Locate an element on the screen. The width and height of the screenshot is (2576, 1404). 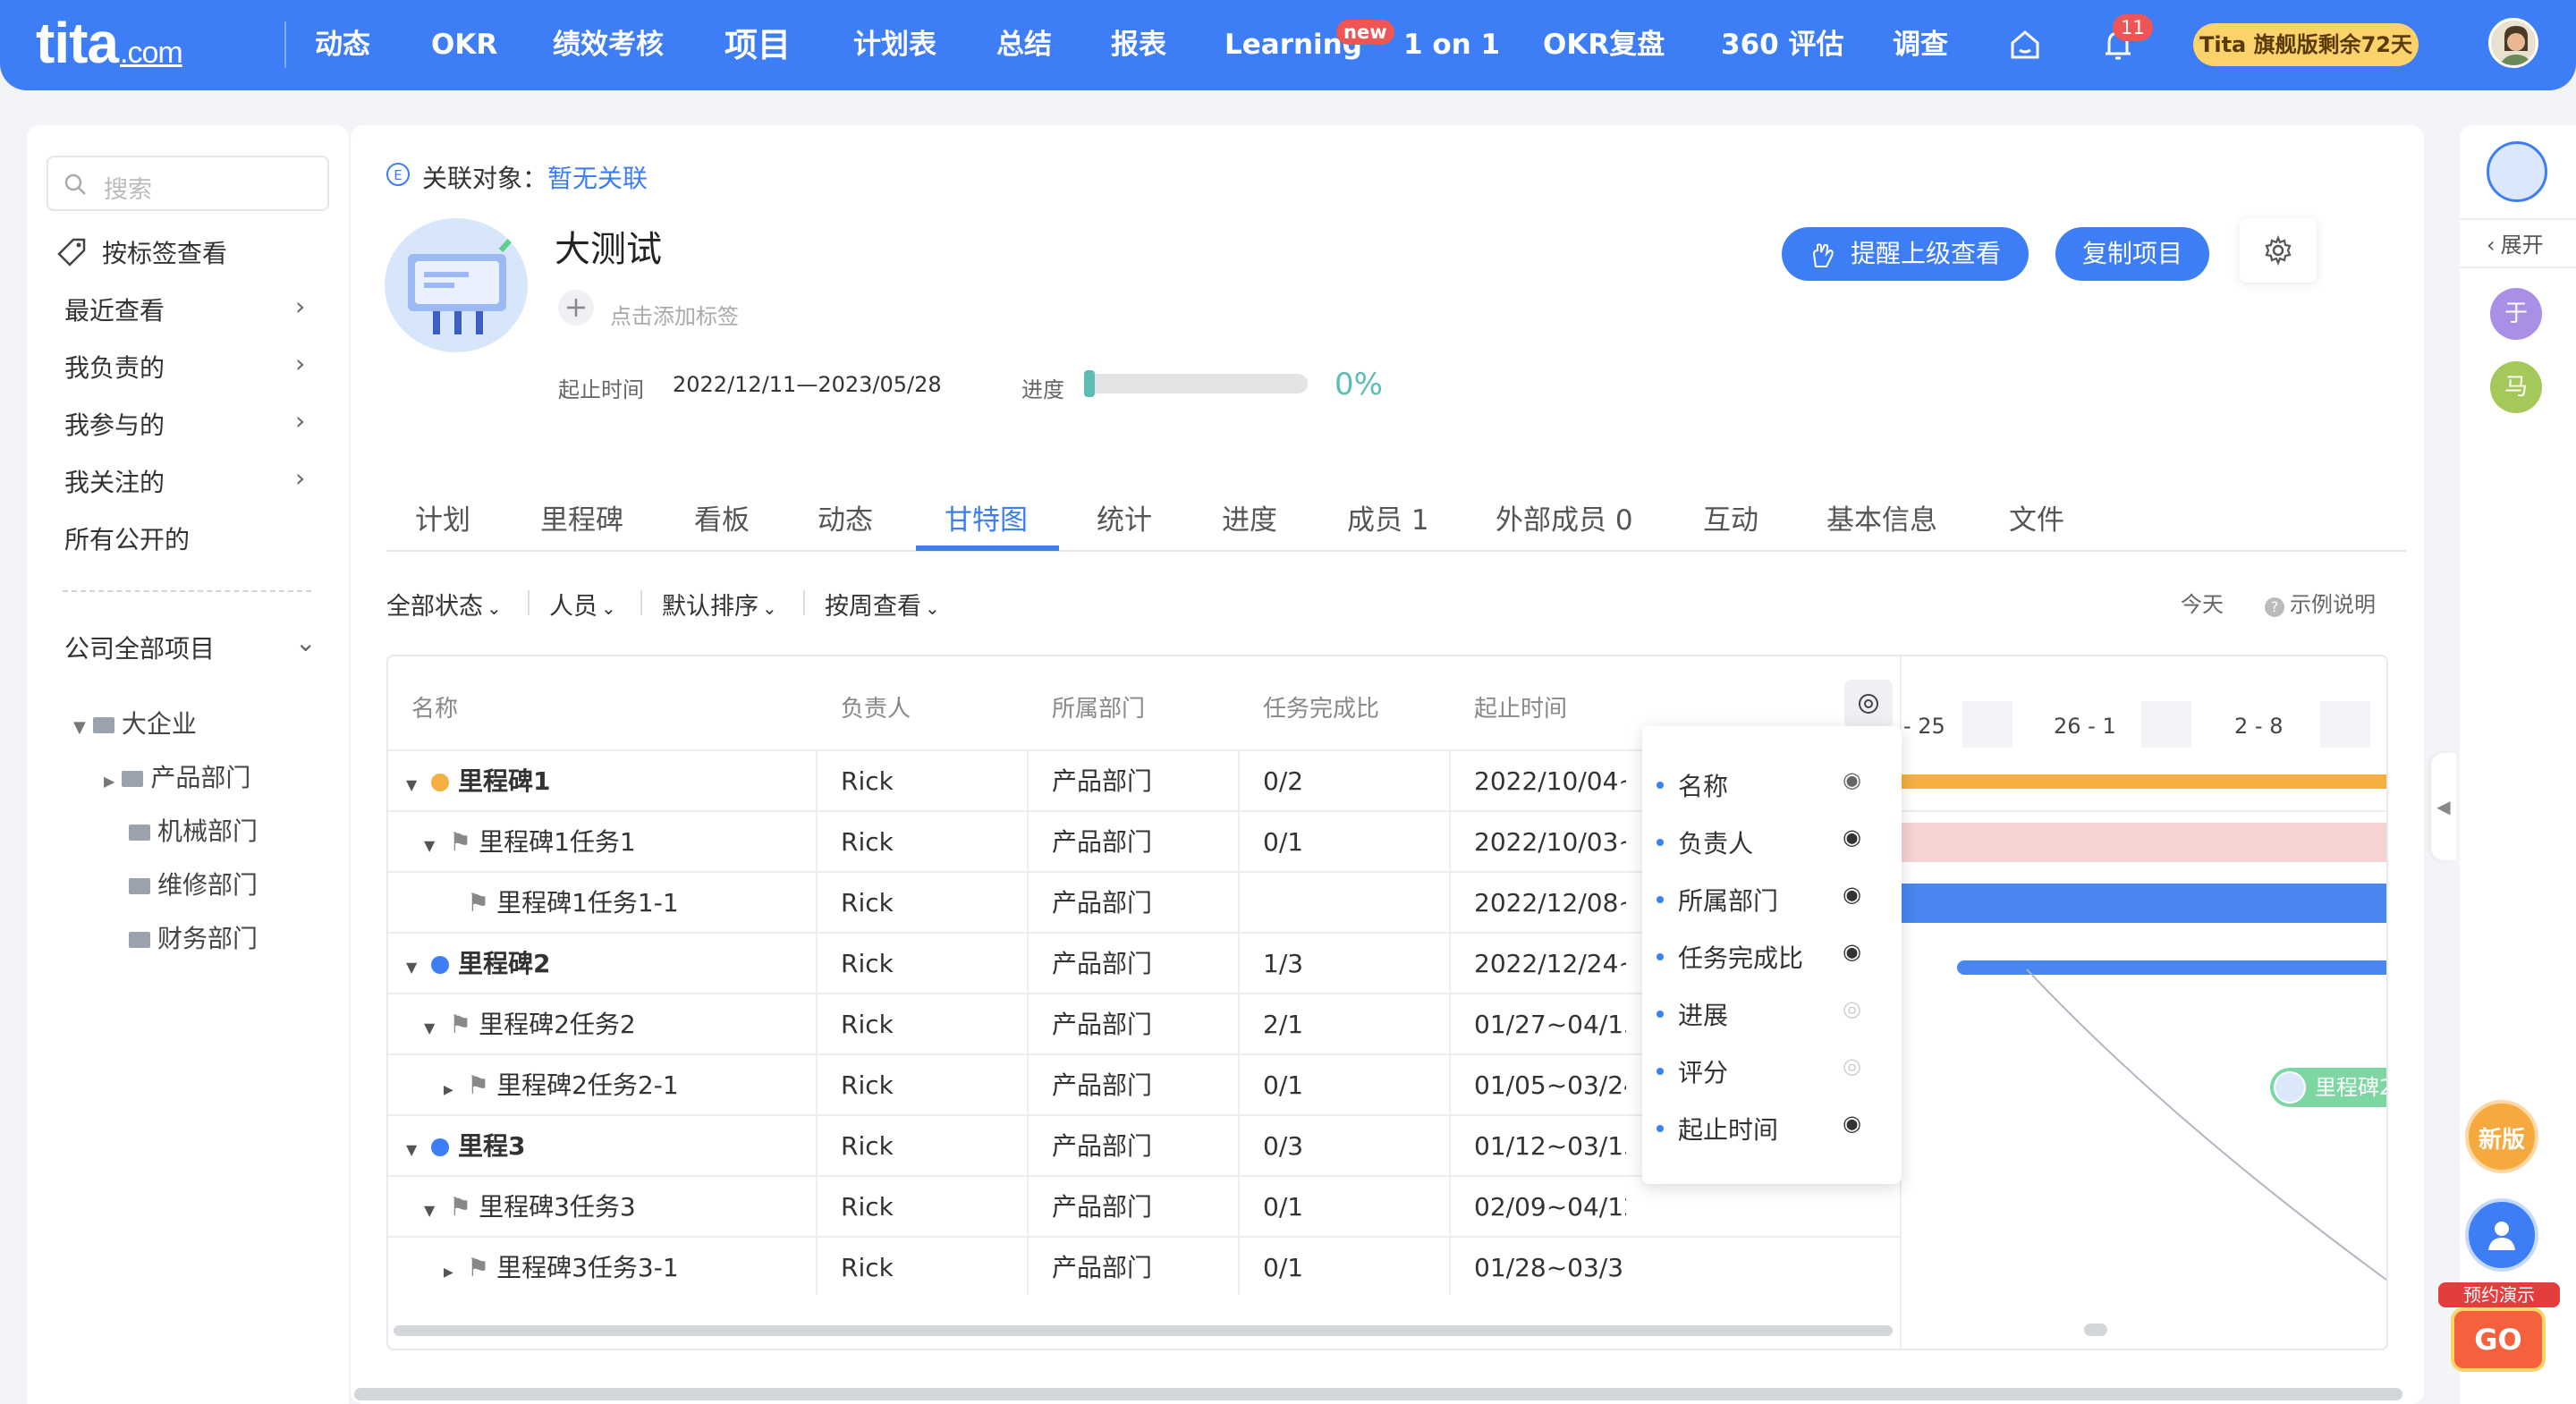
sidebar-item-following: 我关注的 is located at coordinates (114, 481).